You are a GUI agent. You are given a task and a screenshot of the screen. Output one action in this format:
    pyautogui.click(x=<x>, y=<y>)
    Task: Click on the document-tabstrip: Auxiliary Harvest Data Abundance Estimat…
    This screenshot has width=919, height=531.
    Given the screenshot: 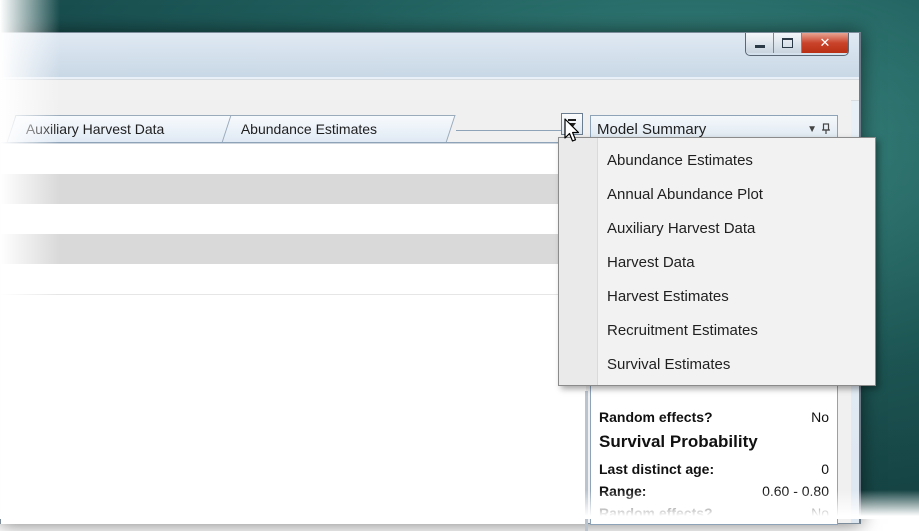 What is the action you would take?
    pyautogui.click(x=293, y=129)
    